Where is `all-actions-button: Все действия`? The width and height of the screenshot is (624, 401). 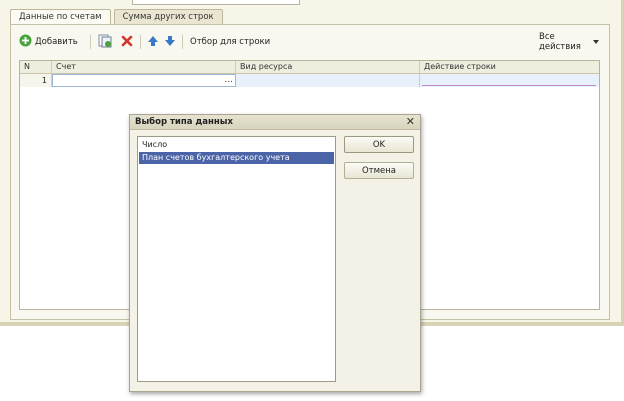 all-actions-button: Все действия is located at coordinates (567, 42).